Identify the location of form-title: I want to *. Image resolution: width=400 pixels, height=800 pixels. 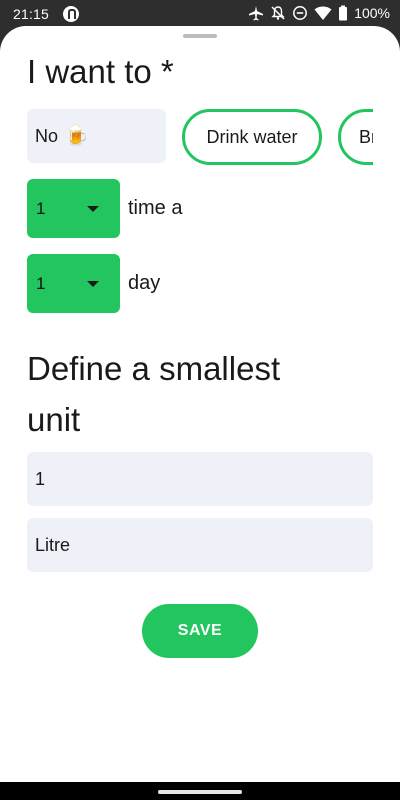
(100, 71).